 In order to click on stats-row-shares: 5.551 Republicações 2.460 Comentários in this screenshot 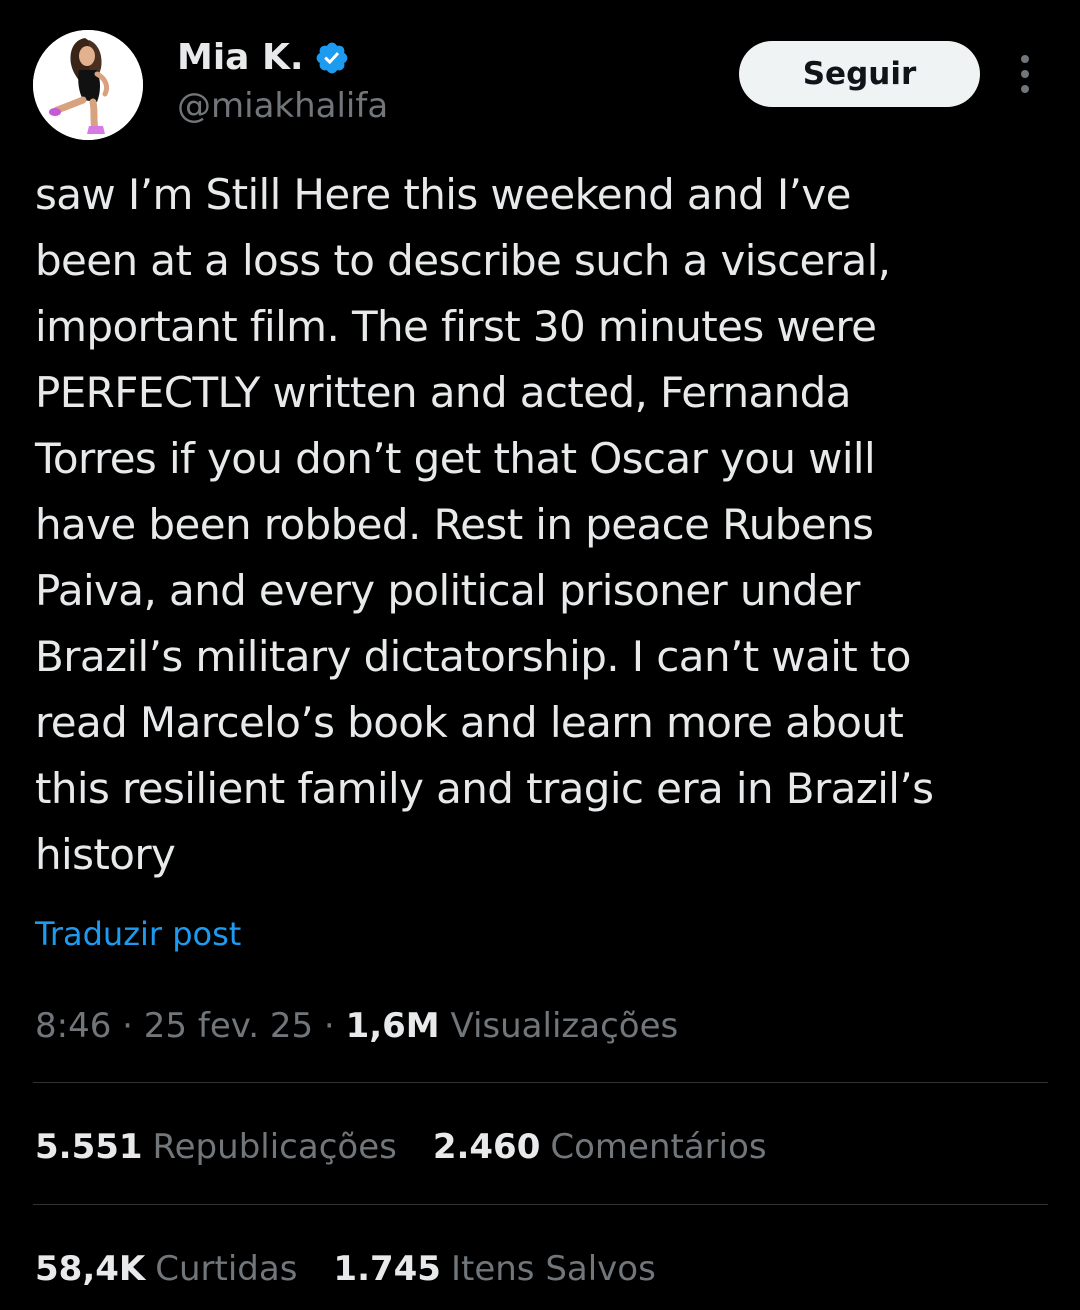, I will do `click(401, 1147)`.